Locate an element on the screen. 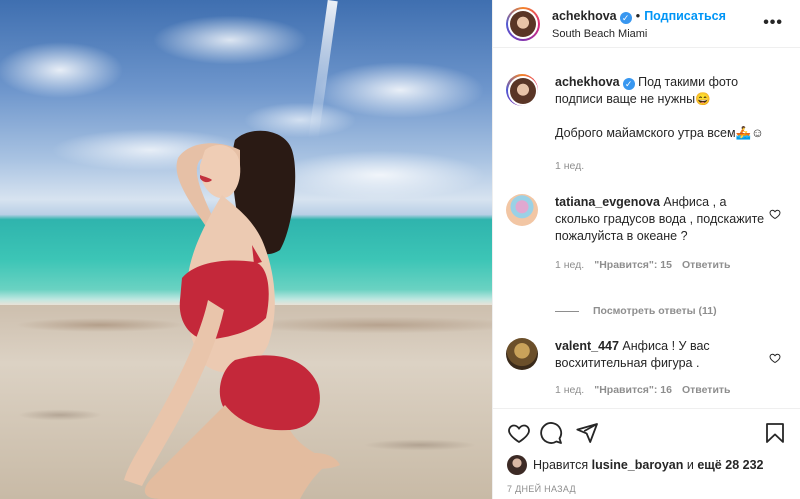  share-icon is located at coordinates (587, 433).